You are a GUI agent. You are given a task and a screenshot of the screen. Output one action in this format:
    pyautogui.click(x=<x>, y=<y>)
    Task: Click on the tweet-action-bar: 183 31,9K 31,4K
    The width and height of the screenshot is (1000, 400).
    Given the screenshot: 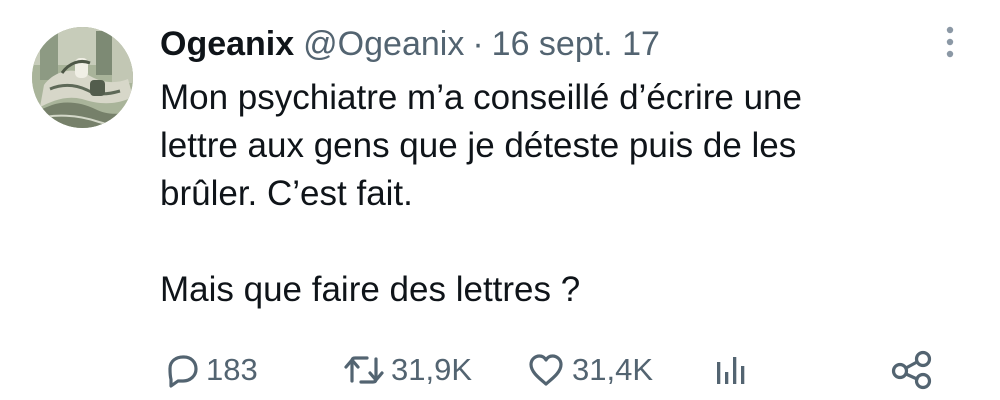 What is the action you would take?
    pyautogui.click(x=555, y=370)
    